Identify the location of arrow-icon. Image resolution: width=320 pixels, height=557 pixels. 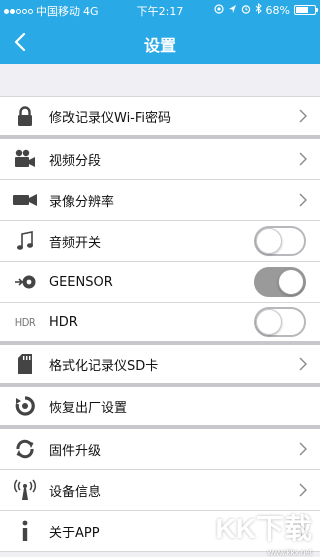
(232, 10).